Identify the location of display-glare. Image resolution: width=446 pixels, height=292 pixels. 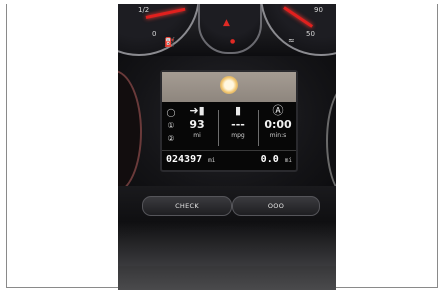
(229, 87).